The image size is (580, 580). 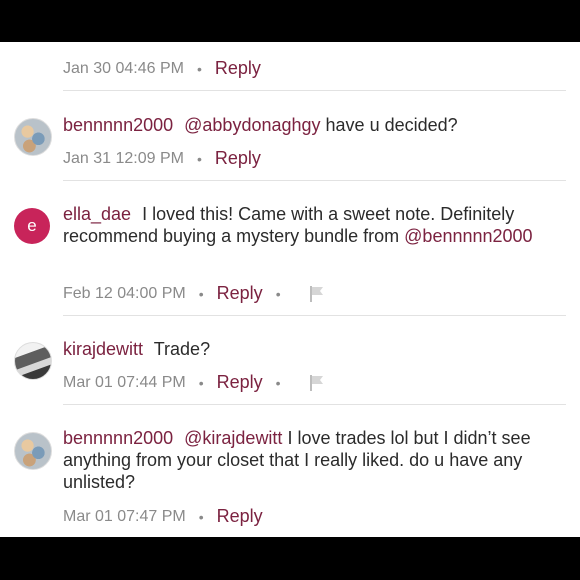 I want to click on username-link: ella_dae, so click(x=97, y=214).